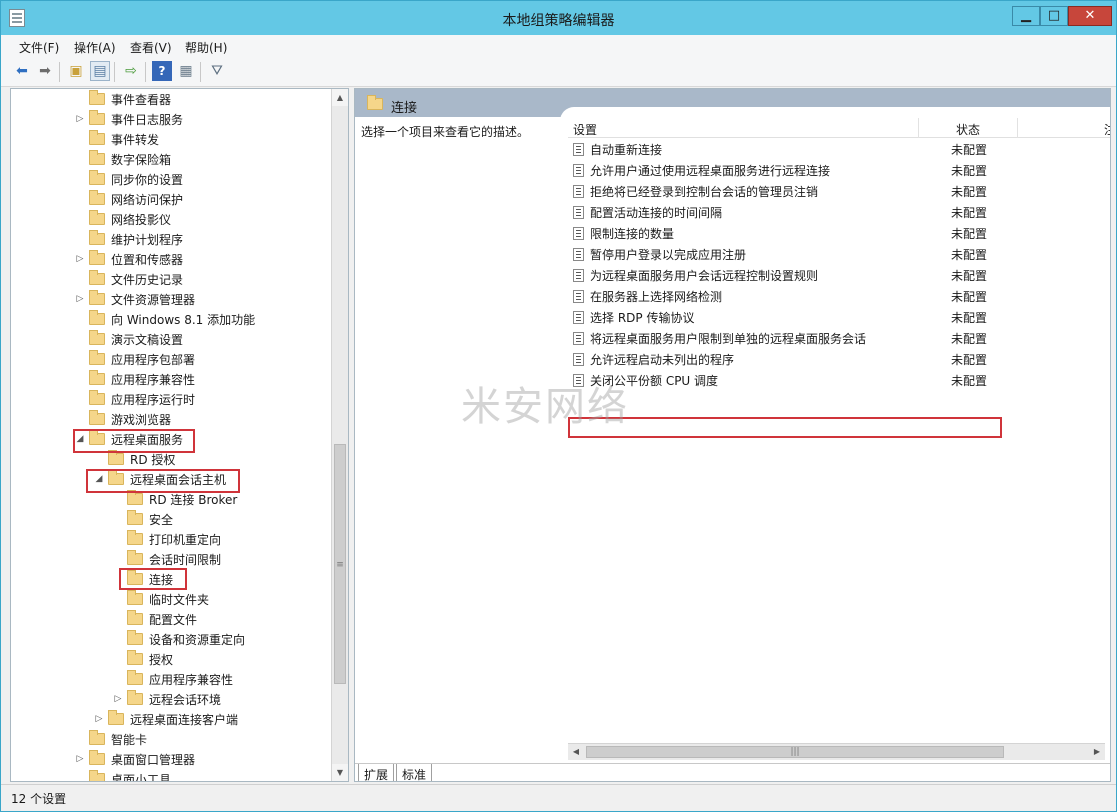 This screenshot has height=812, width=1117. Describe the element at coordinates (206, 47) in the screenshot. I see `menu-help: 帮助(H)` at that location.